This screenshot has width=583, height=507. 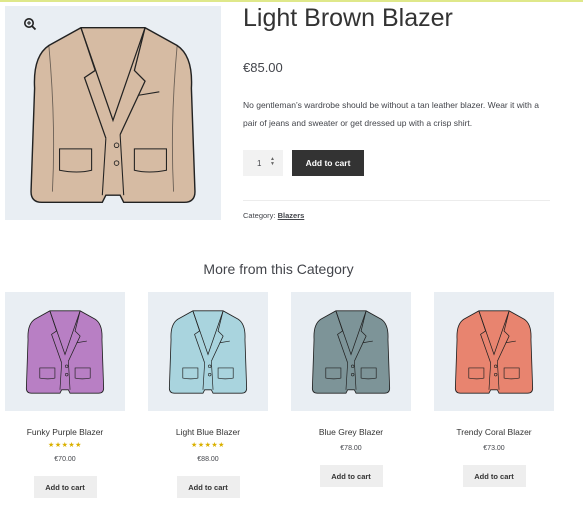 What do you see at coordinates (263, 67) in the screenshot?
I see `product-price: €85.00` at bounding box center [263, 67].